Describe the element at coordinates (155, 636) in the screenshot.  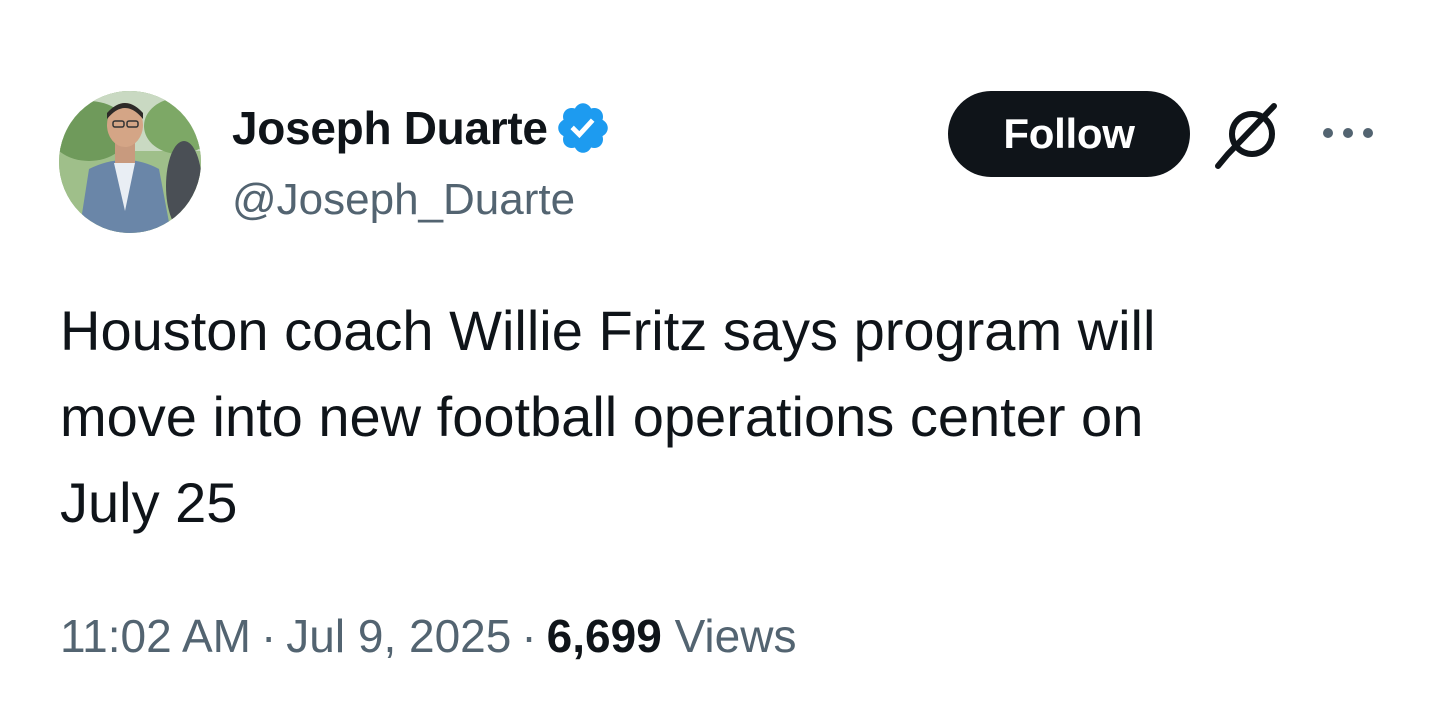
I see `tweet-time: 11:02 AM` at that location.